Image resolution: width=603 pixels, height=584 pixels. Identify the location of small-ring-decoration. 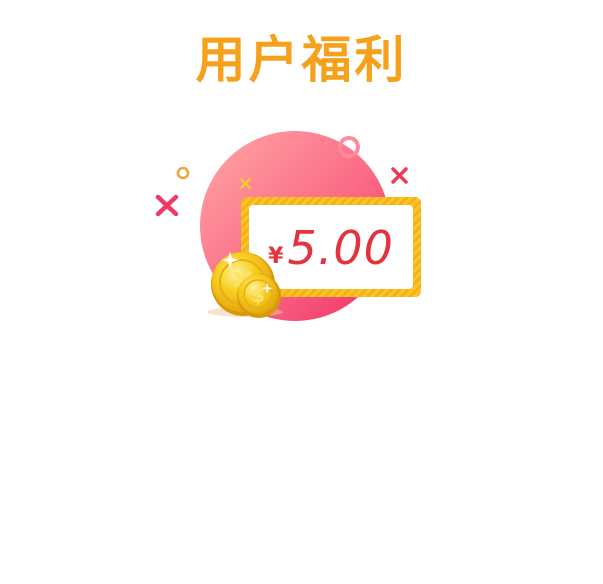
(183, 173).